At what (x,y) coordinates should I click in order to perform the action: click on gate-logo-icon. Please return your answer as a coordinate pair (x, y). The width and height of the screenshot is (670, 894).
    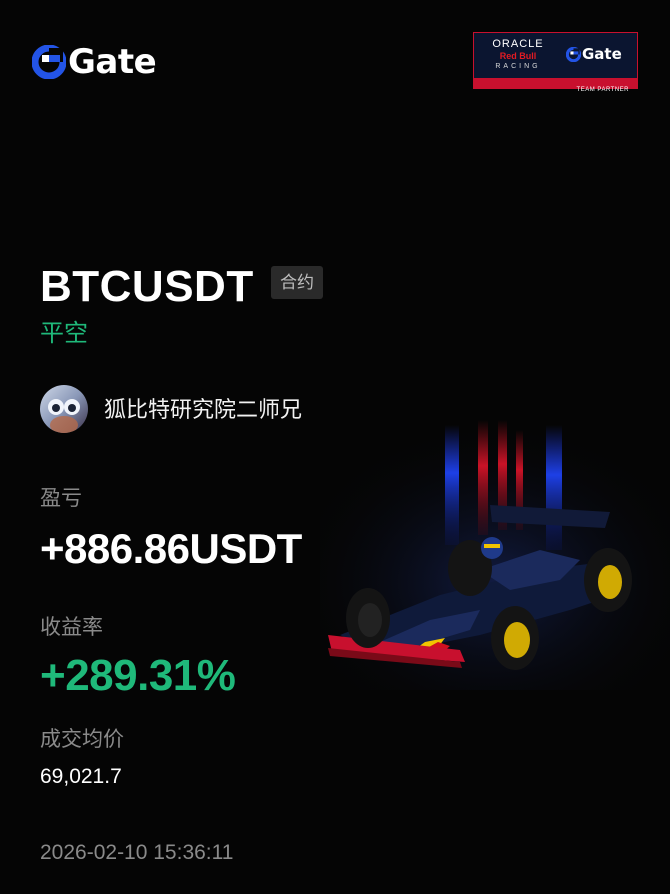
    Looking at the image, I should click on (49, 62).